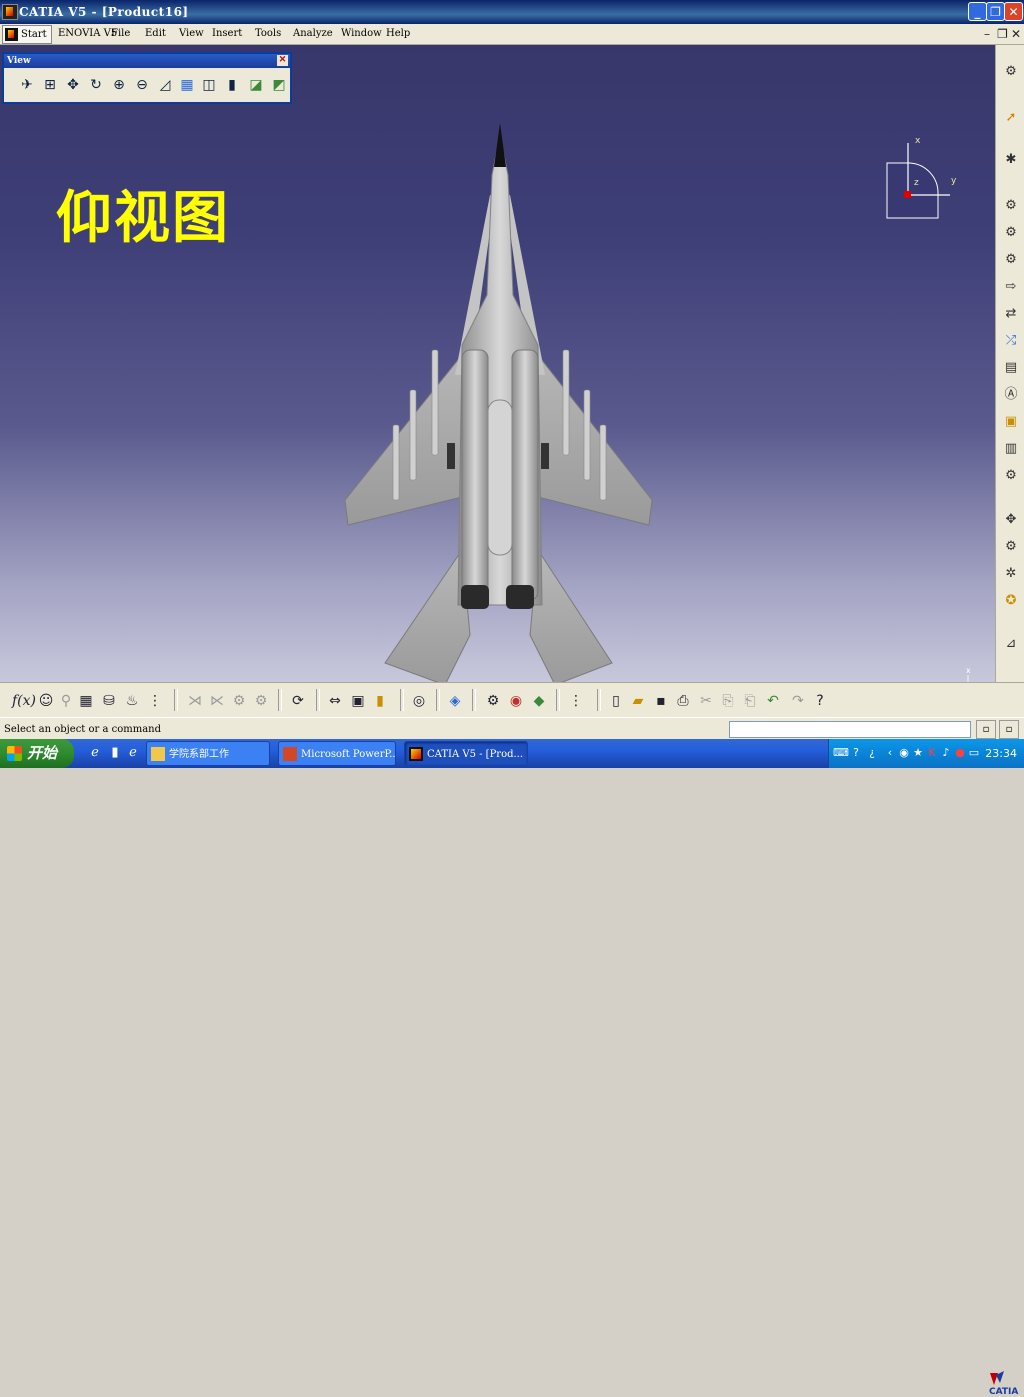 This screenshot has width=1024, height=1397. What do you see at coordinates (232, 85) in the screenshot?
I see `render-style-icon: ▮` at bounding box center [232, 85].